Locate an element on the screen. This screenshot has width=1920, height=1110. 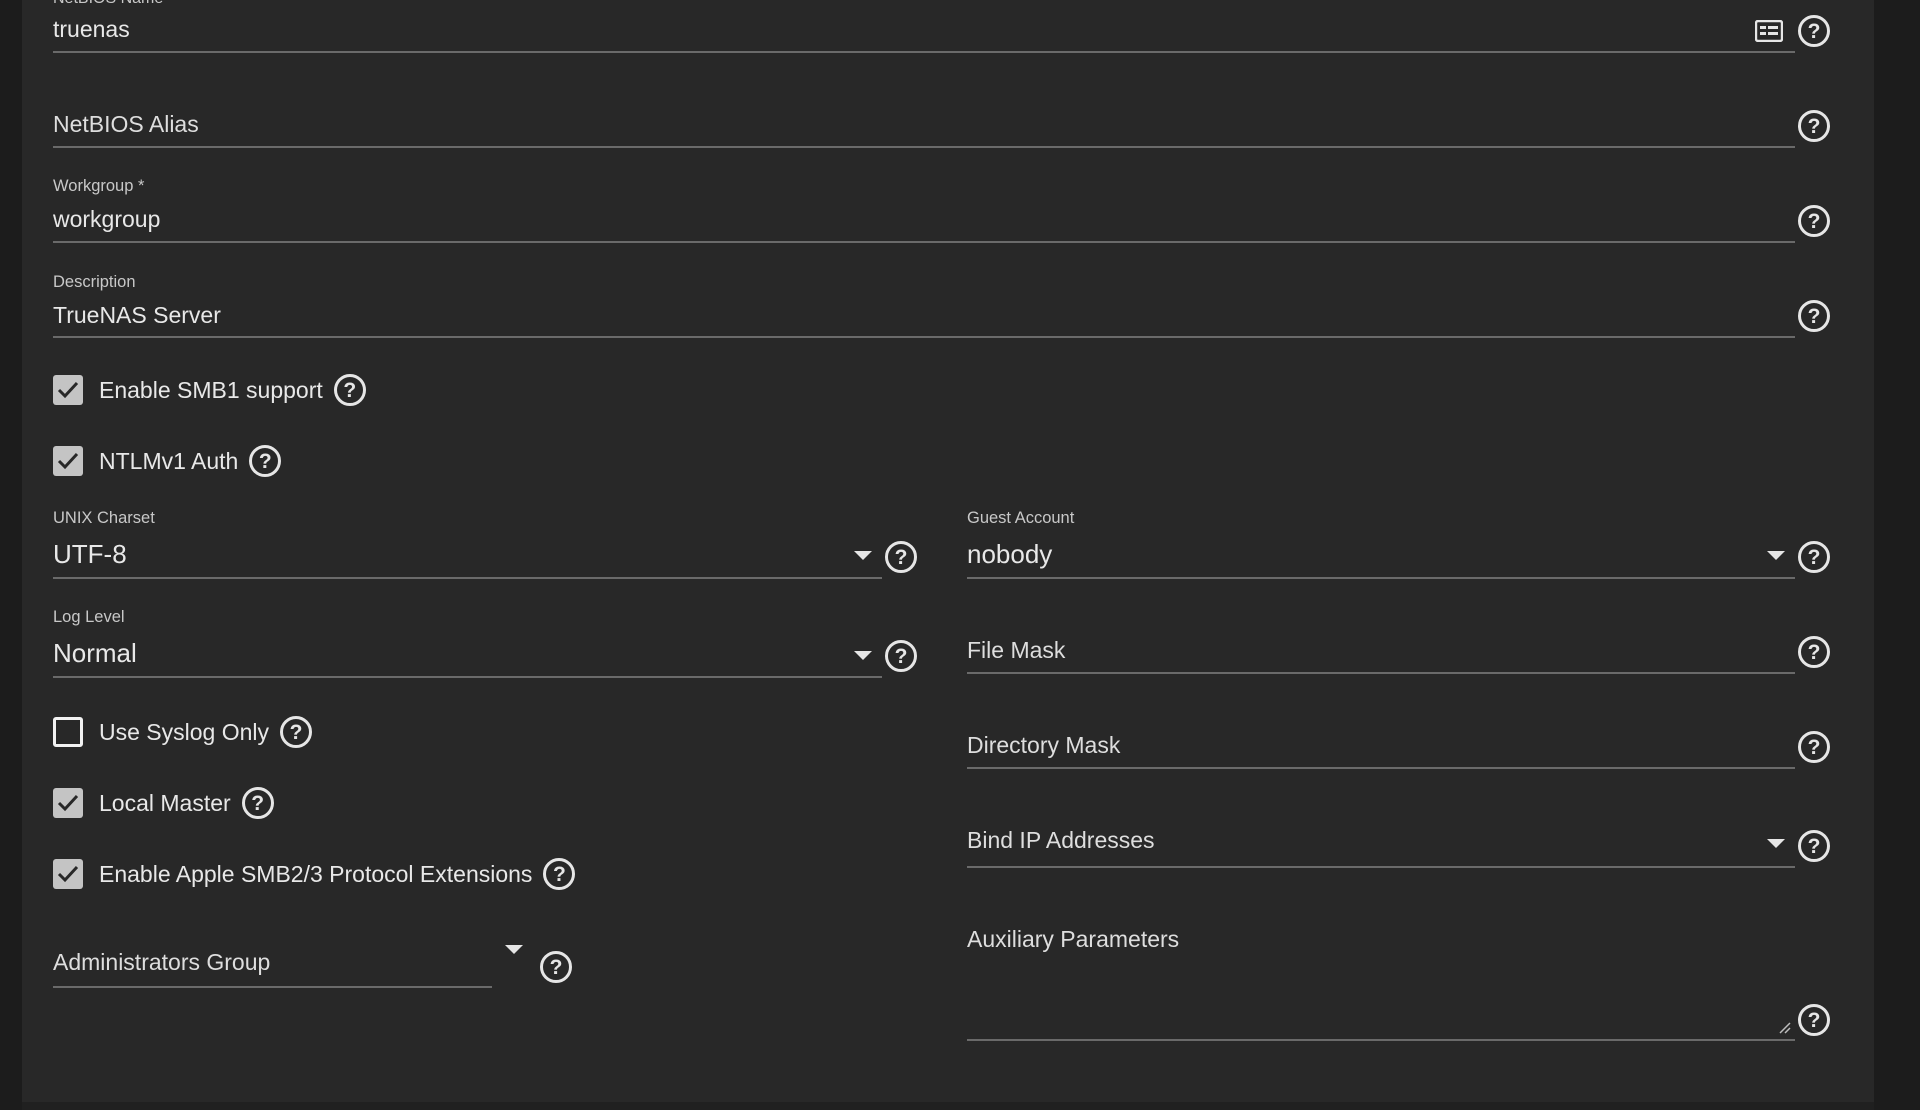
unix-charset-select: UNIX Charset UTF-8 is located at coordinates (467, 543).